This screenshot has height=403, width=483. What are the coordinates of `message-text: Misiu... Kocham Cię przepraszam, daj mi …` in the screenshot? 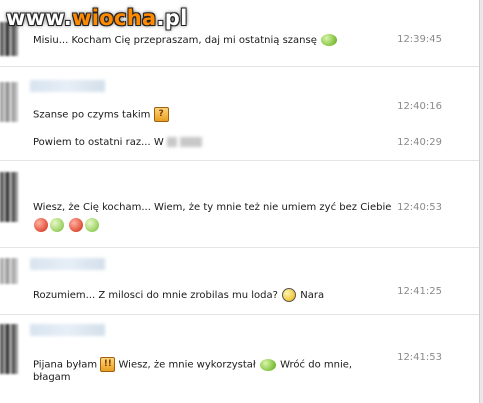 It's located at (185, 40).